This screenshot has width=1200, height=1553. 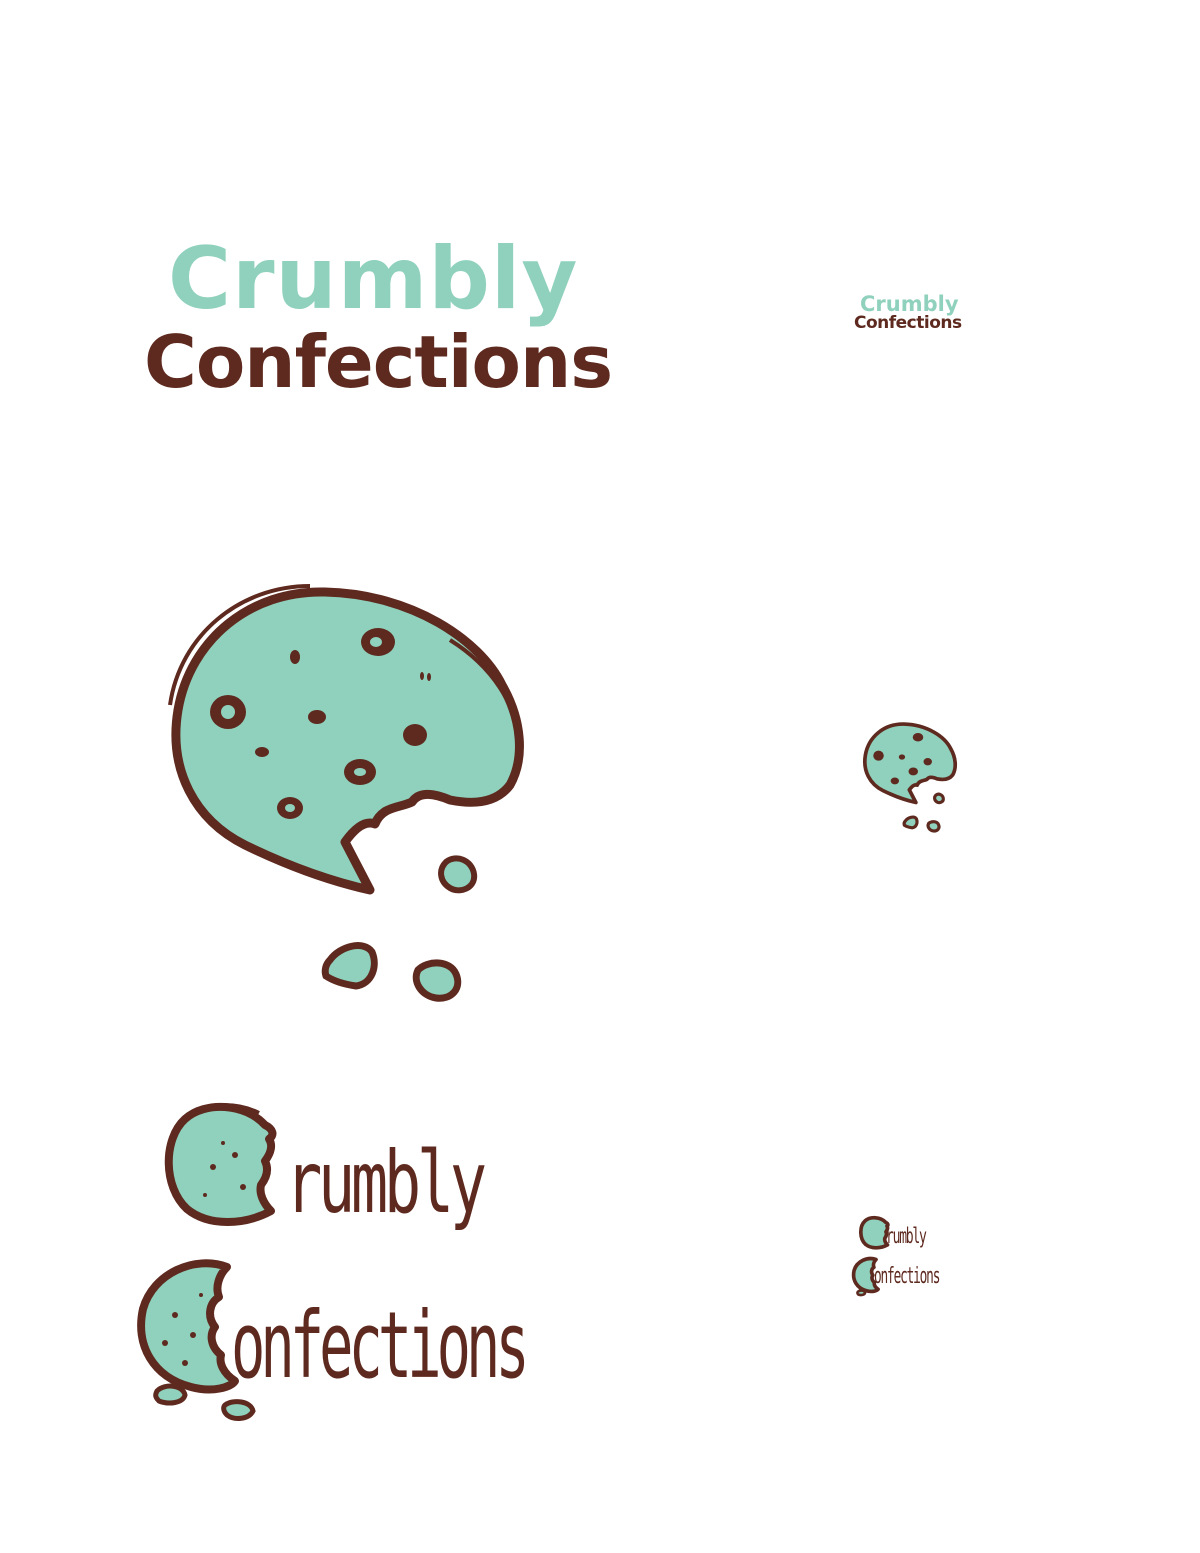 I want to click on wordmark-cookie-small: rumbly onfections, so click(x=911, y=1259).